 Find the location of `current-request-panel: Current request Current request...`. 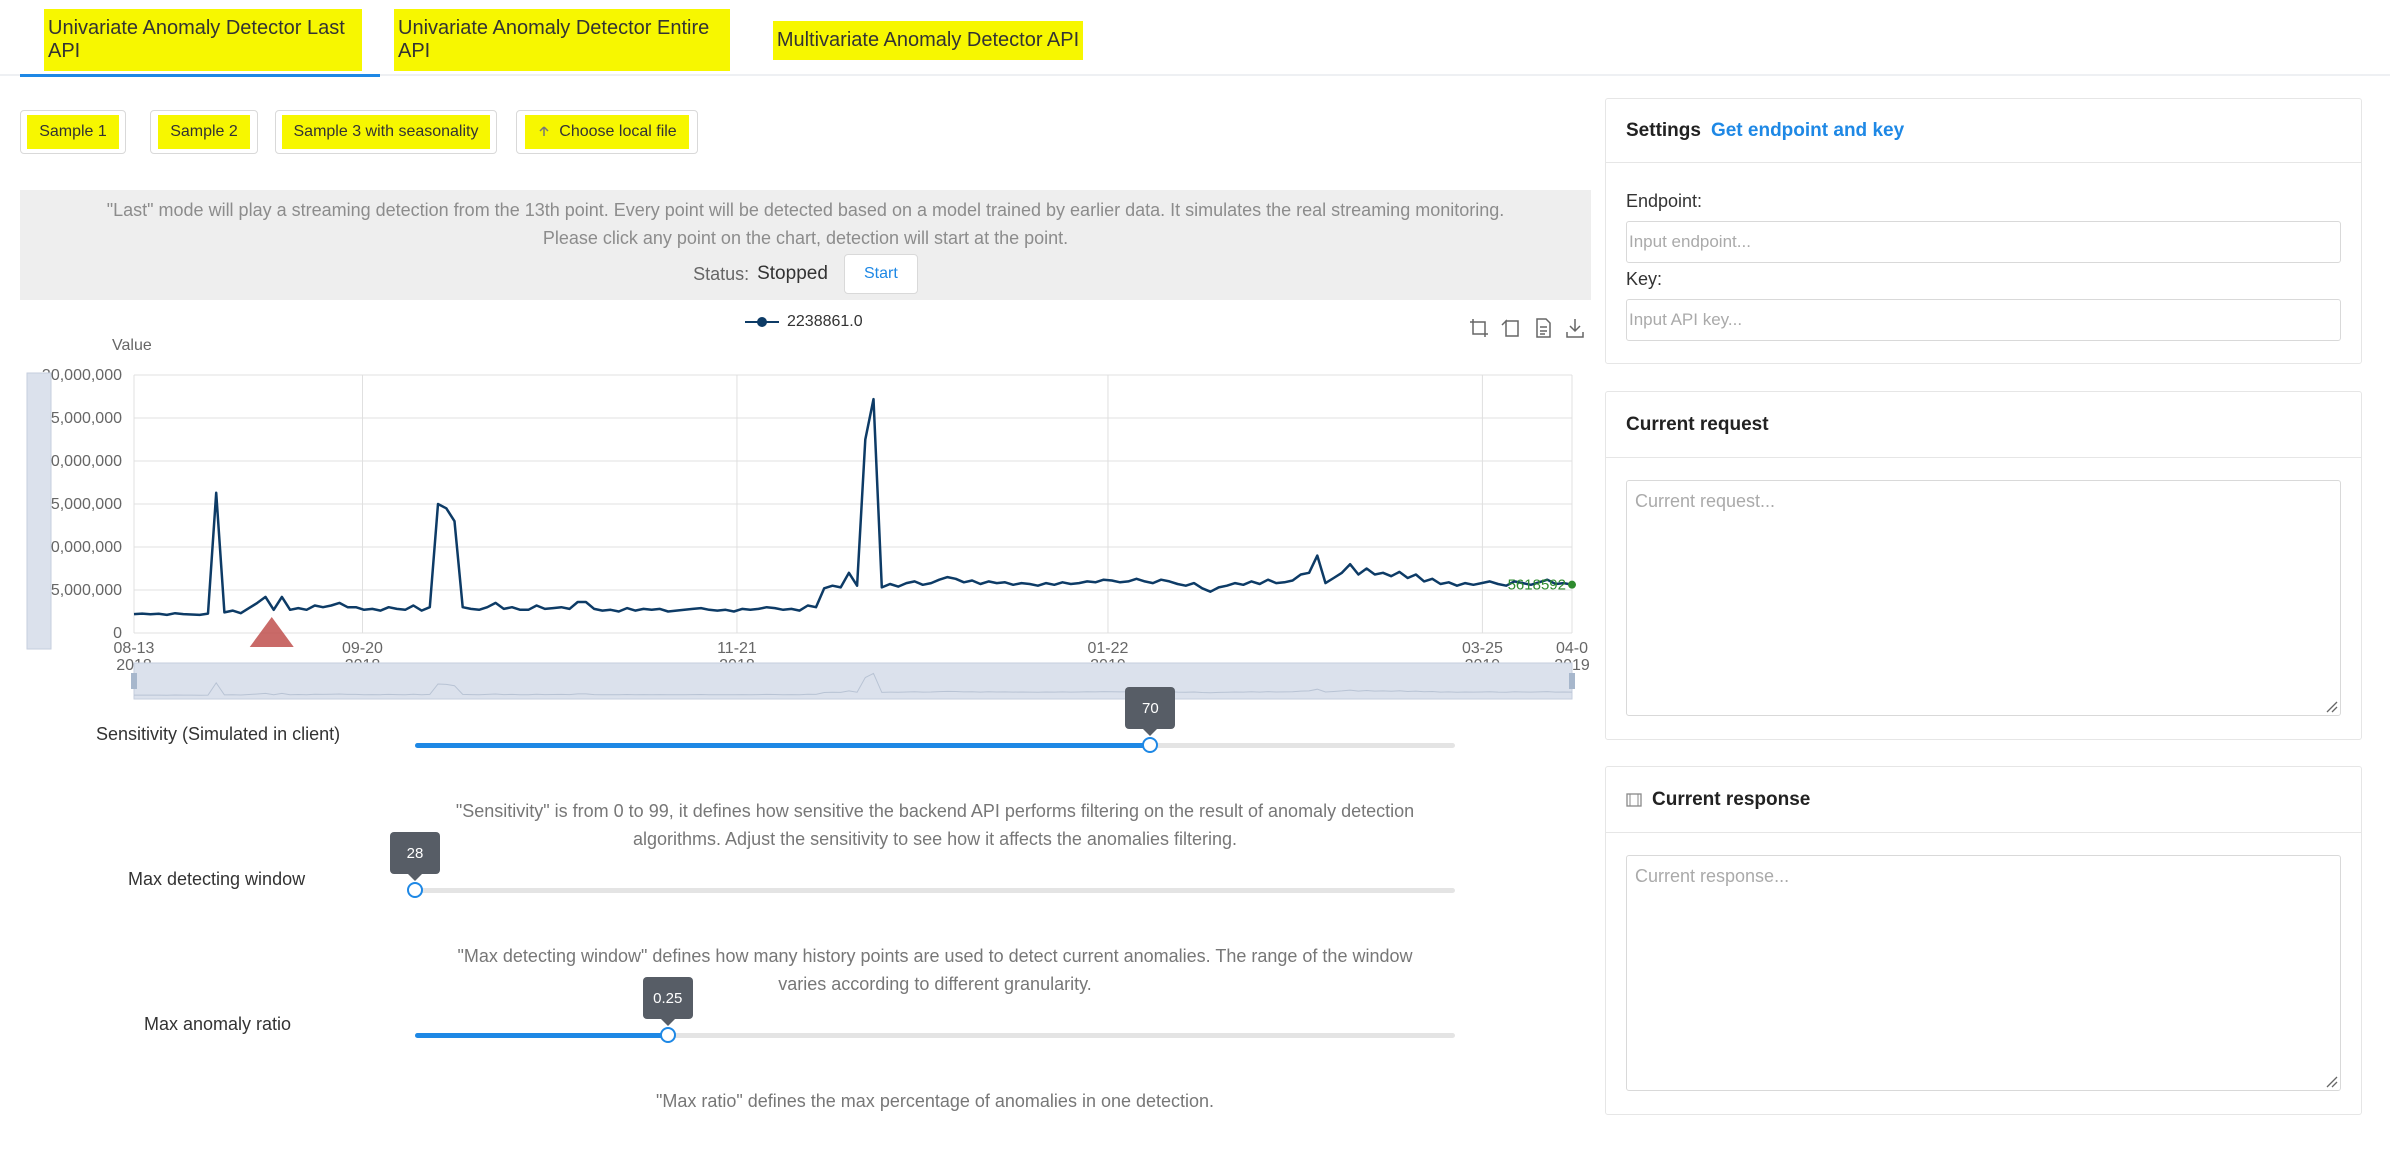

current-request-panel: Current request Current request... is located at coordinates (1983, 565).